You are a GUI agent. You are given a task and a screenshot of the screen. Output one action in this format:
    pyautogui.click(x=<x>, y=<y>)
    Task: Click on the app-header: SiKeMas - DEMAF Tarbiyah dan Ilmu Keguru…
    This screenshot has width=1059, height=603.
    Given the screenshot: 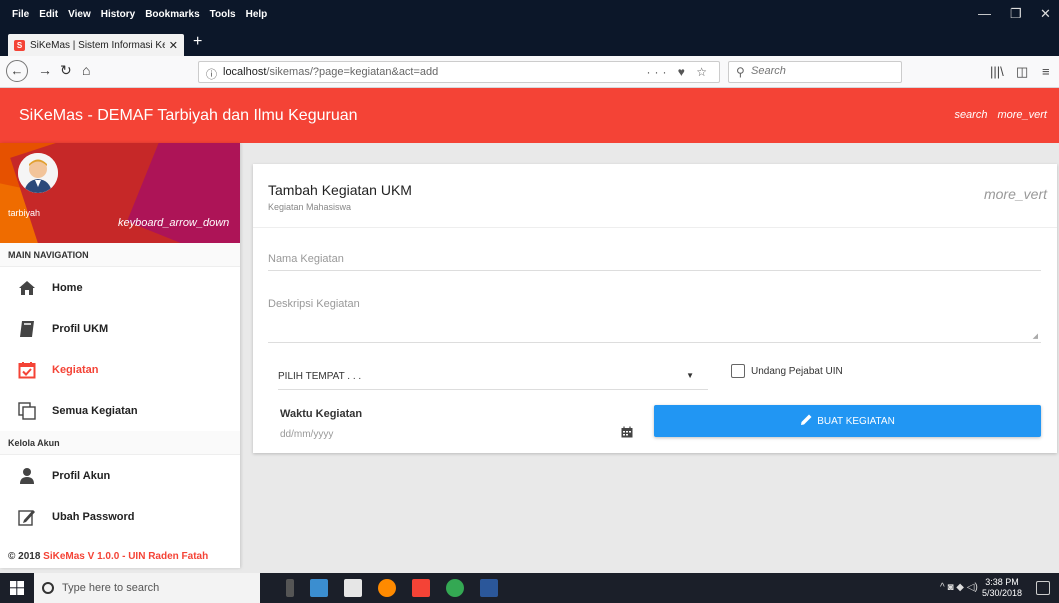 What is the action you would take?
    pyautogui.click(x=529, y=115)
    